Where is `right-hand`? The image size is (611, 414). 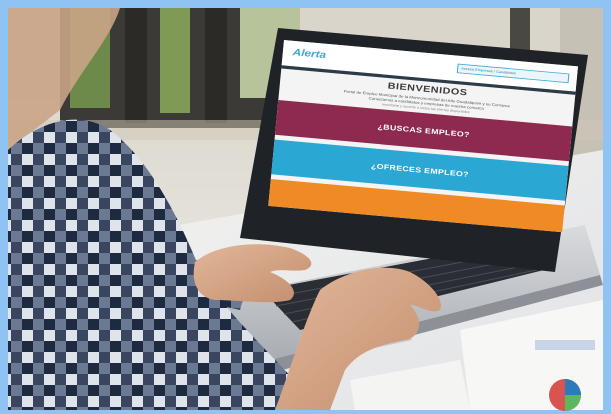
right-hand is located at coordinates (358, 338).